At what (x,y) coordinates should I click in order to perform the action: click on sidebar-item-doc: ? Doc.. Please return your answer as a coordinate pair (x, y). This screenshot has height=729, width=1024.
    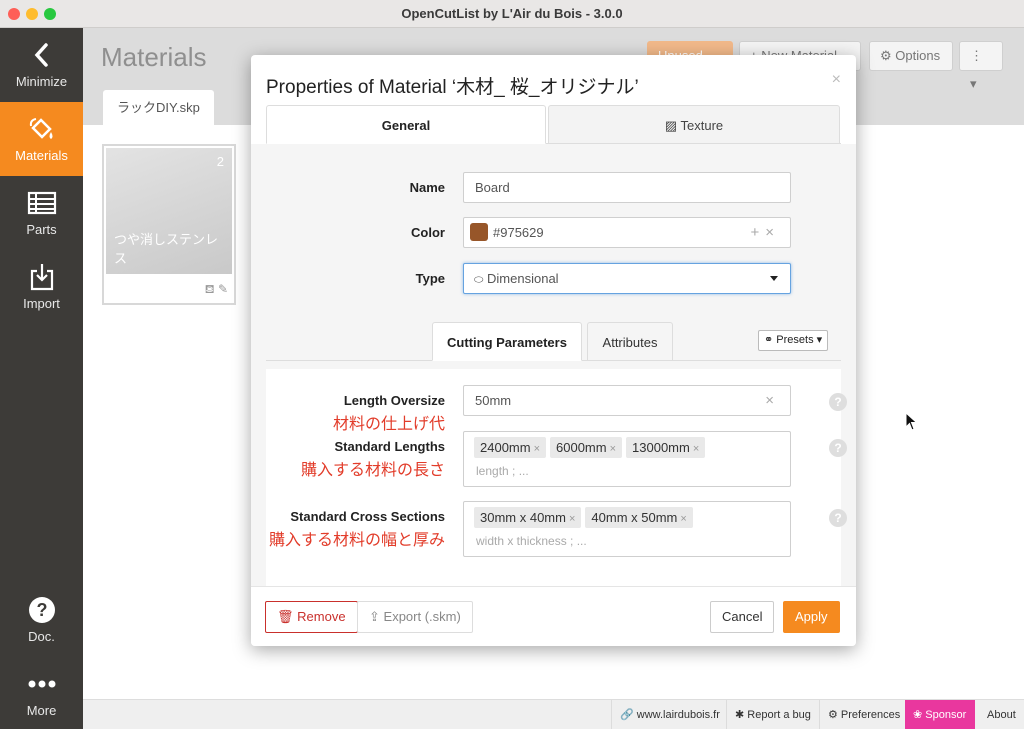
    Looking at the image, I should click on (41, 620).